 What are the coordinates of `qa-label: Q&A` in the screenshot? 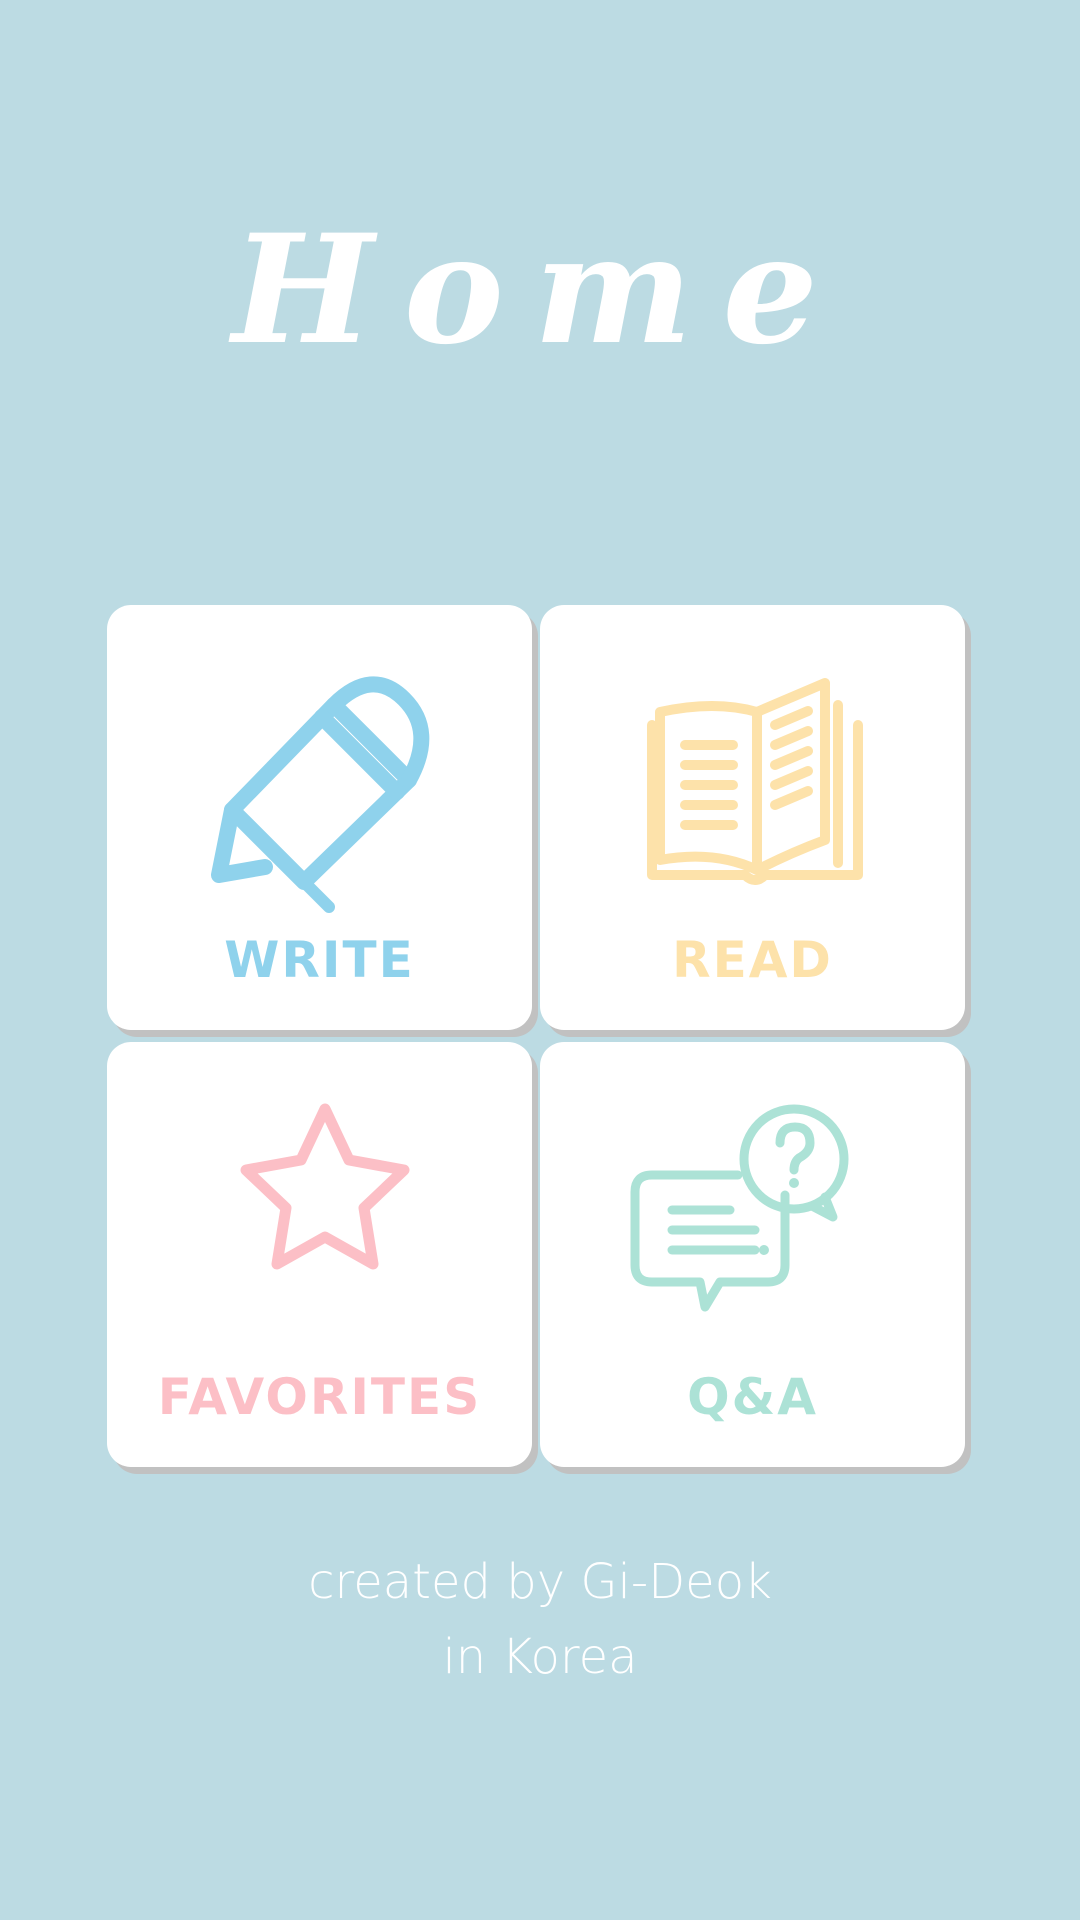 It's located at (752, 1397).